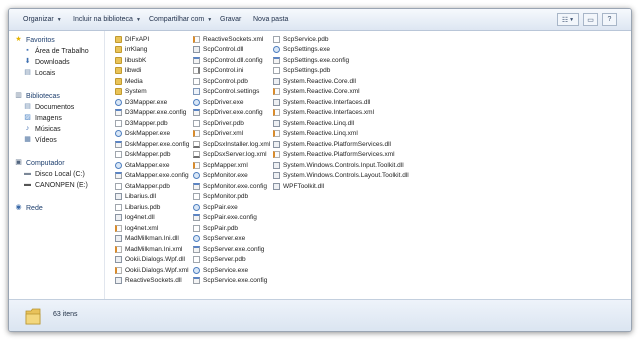 This screenshot has width=640, height=342. What do you see at coordinates (152, 228) in the screenshot?
I see `file-item: log4net.xml` at bounding box center [152, 228].